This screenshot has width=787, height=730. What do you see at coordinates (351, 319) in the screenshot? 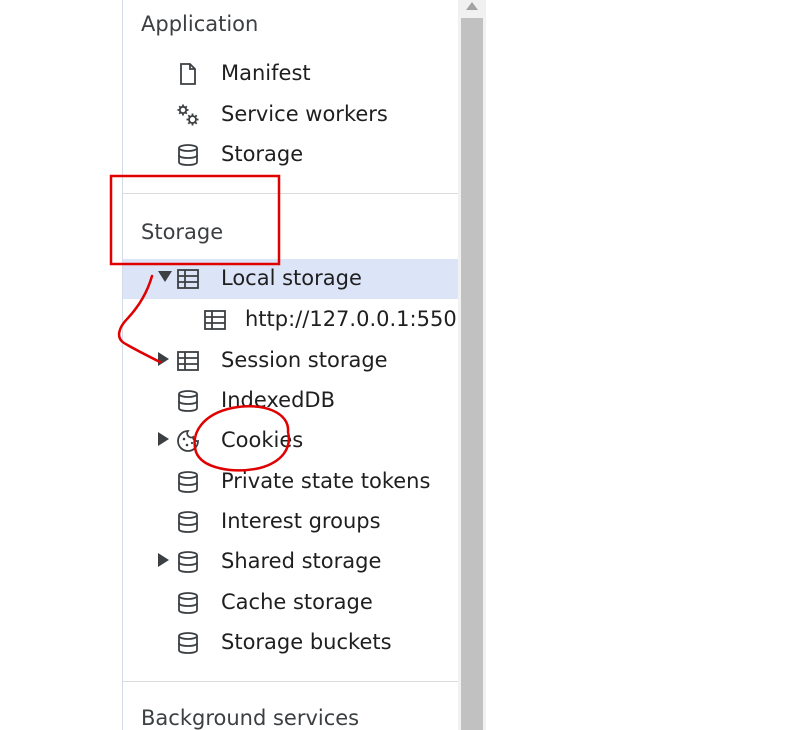
I see `sidebar-item-label: http://127.0.0.1:550` at bounding box center [351, 319].